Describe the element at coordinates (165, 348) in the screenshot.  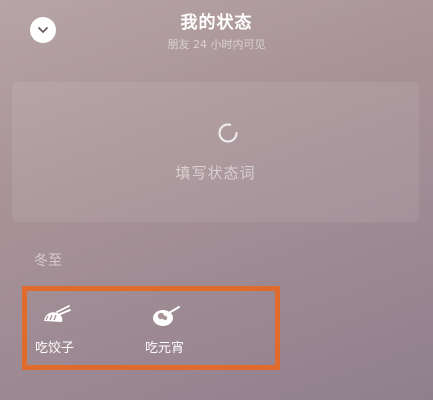
I see `activity-label: 吃元宵` at that location.